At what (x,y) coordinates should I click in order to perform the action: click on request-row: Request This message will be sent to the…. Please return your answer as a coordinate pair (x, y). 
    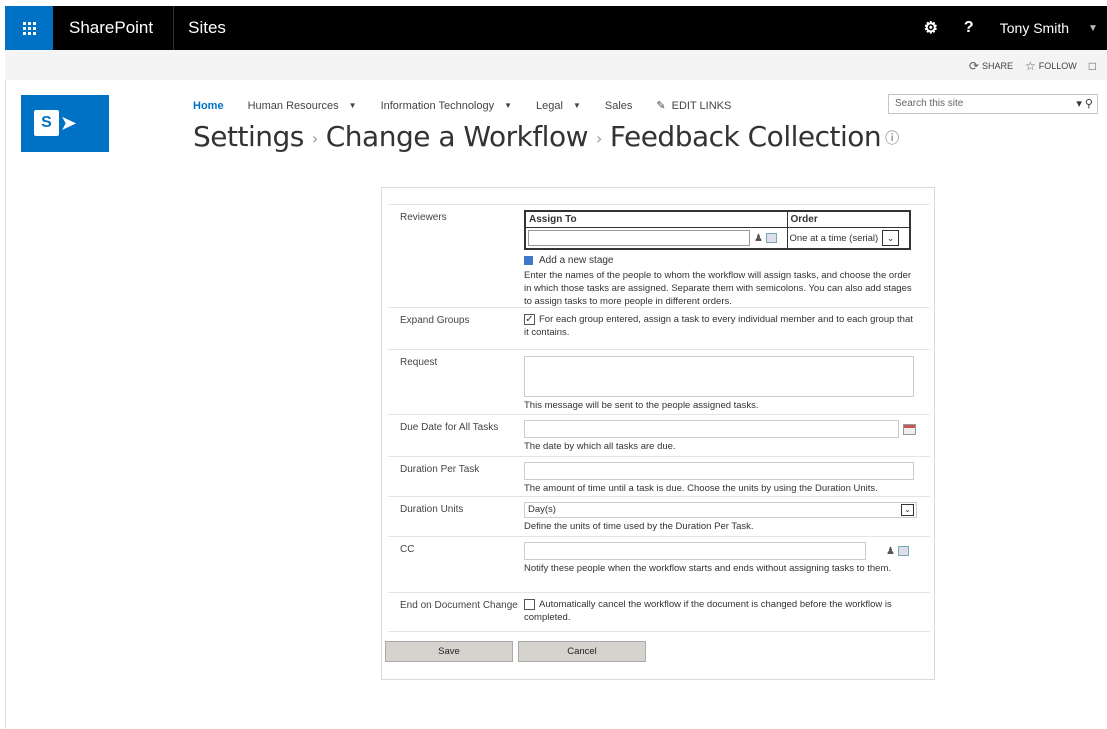
    Looking at the image, I should click on (659, 381).